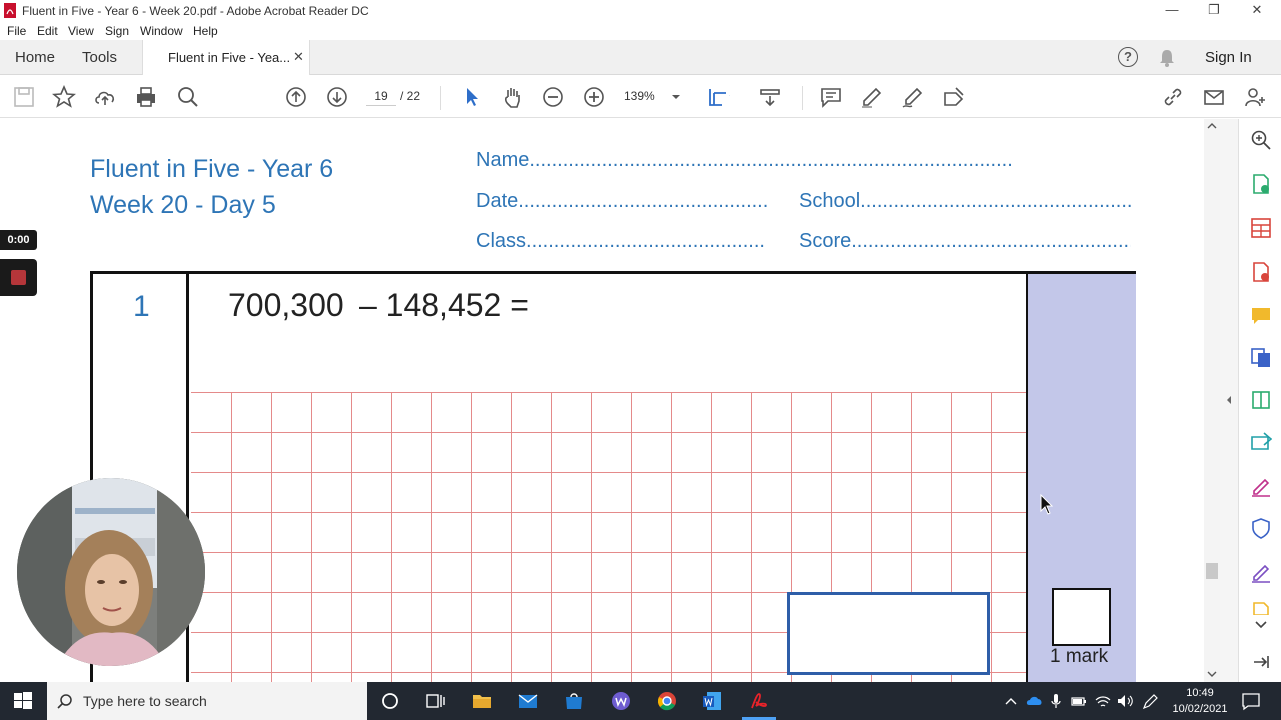 The height and width of the screenshot is (720, 1281). I want to click on zoom-level: 139%, so click(639, 96).